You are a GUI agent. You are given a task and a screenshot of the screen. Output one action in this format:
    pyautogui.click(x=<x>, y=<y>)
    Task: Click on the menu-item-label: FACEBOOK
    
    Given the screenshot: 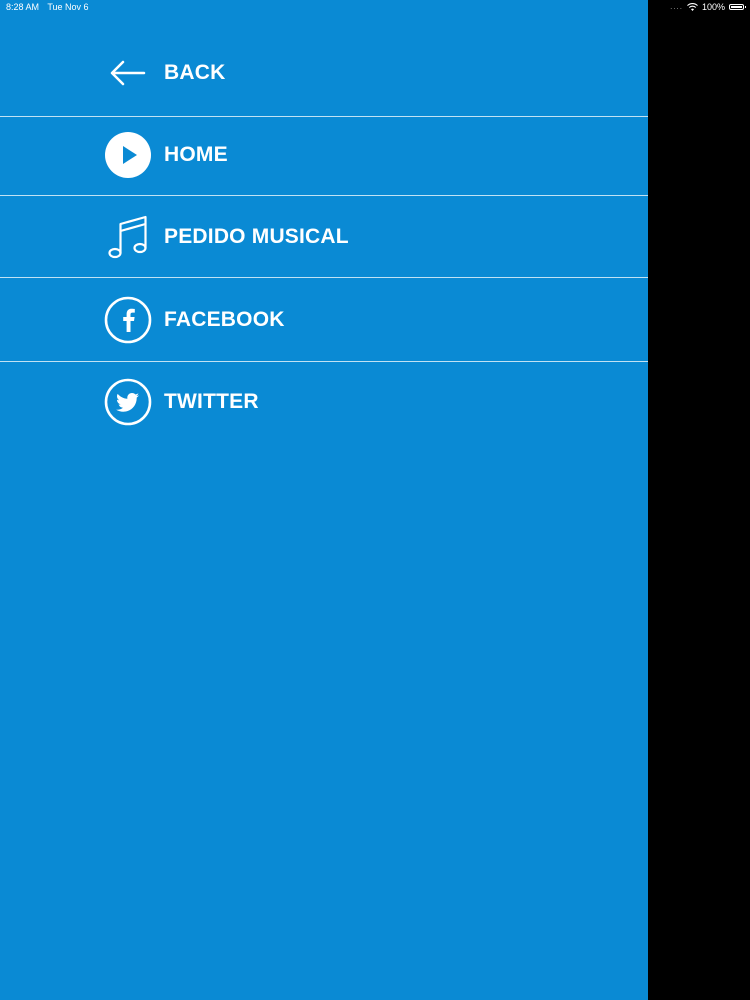 What is the action you would take?
    pyautogui.click(x=224, y=319)
    